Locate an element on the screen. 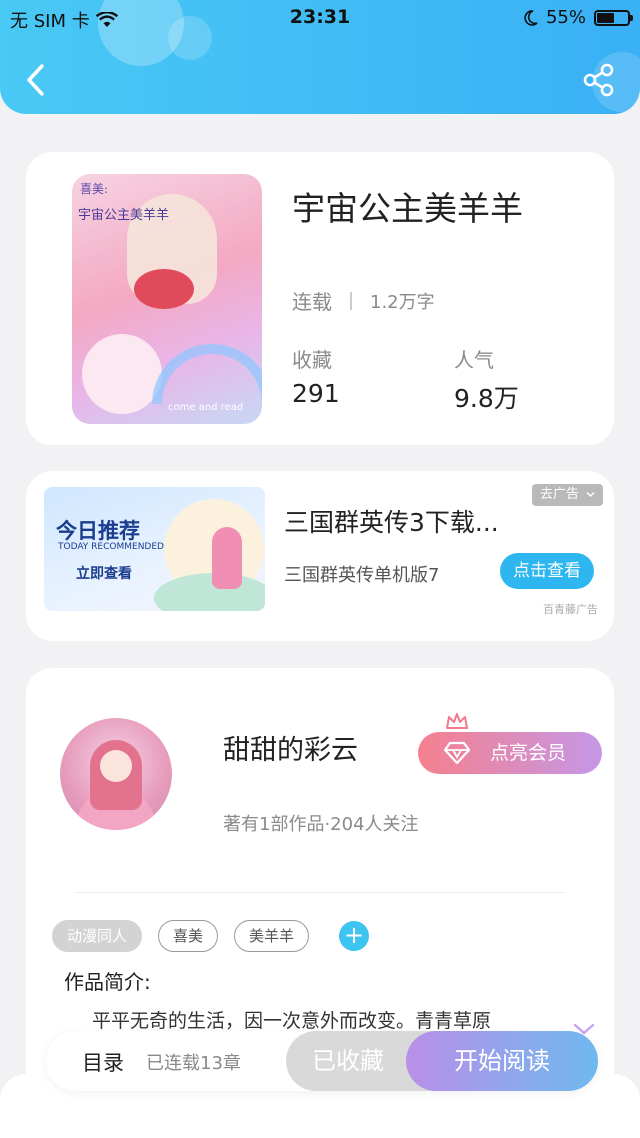 The image size is (640, 1138). author-name: 甜甜的彩云 is located at coordinates (290, 747).